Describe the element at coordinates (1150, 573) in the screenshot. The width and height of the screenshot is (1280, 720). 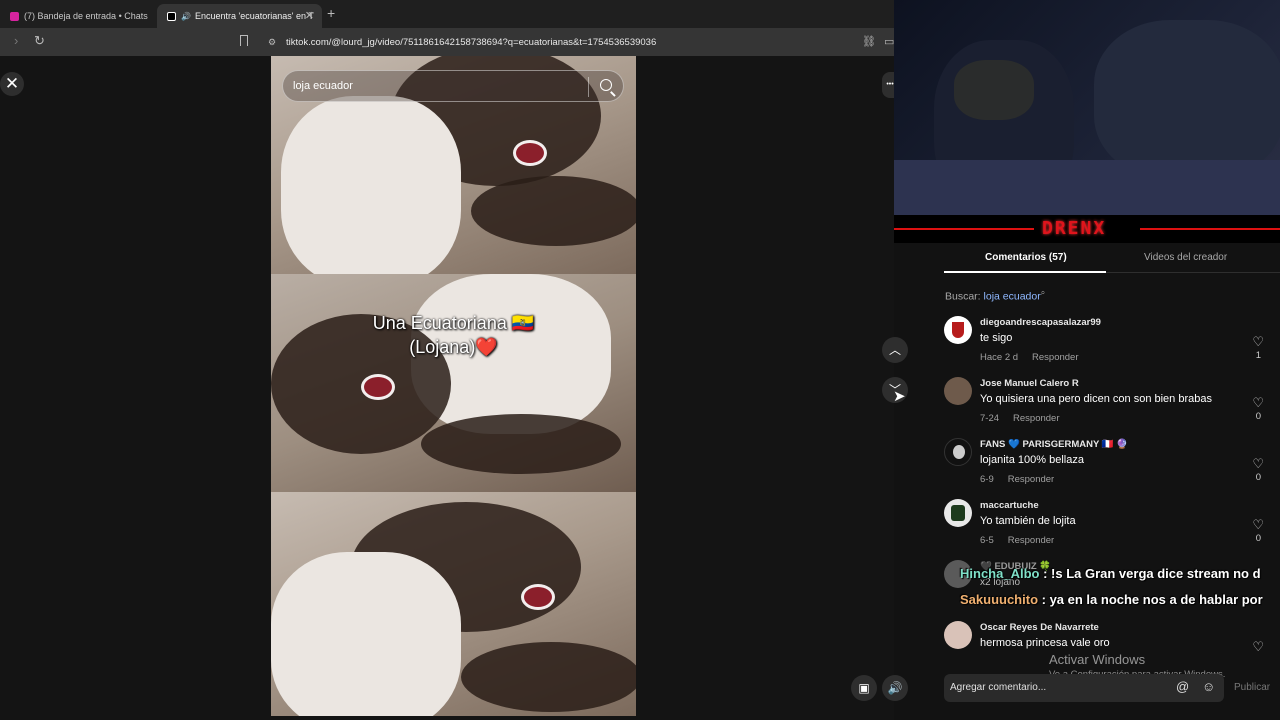
I see `chat-message: : !s La Gran verga dice stream no d` at that location.